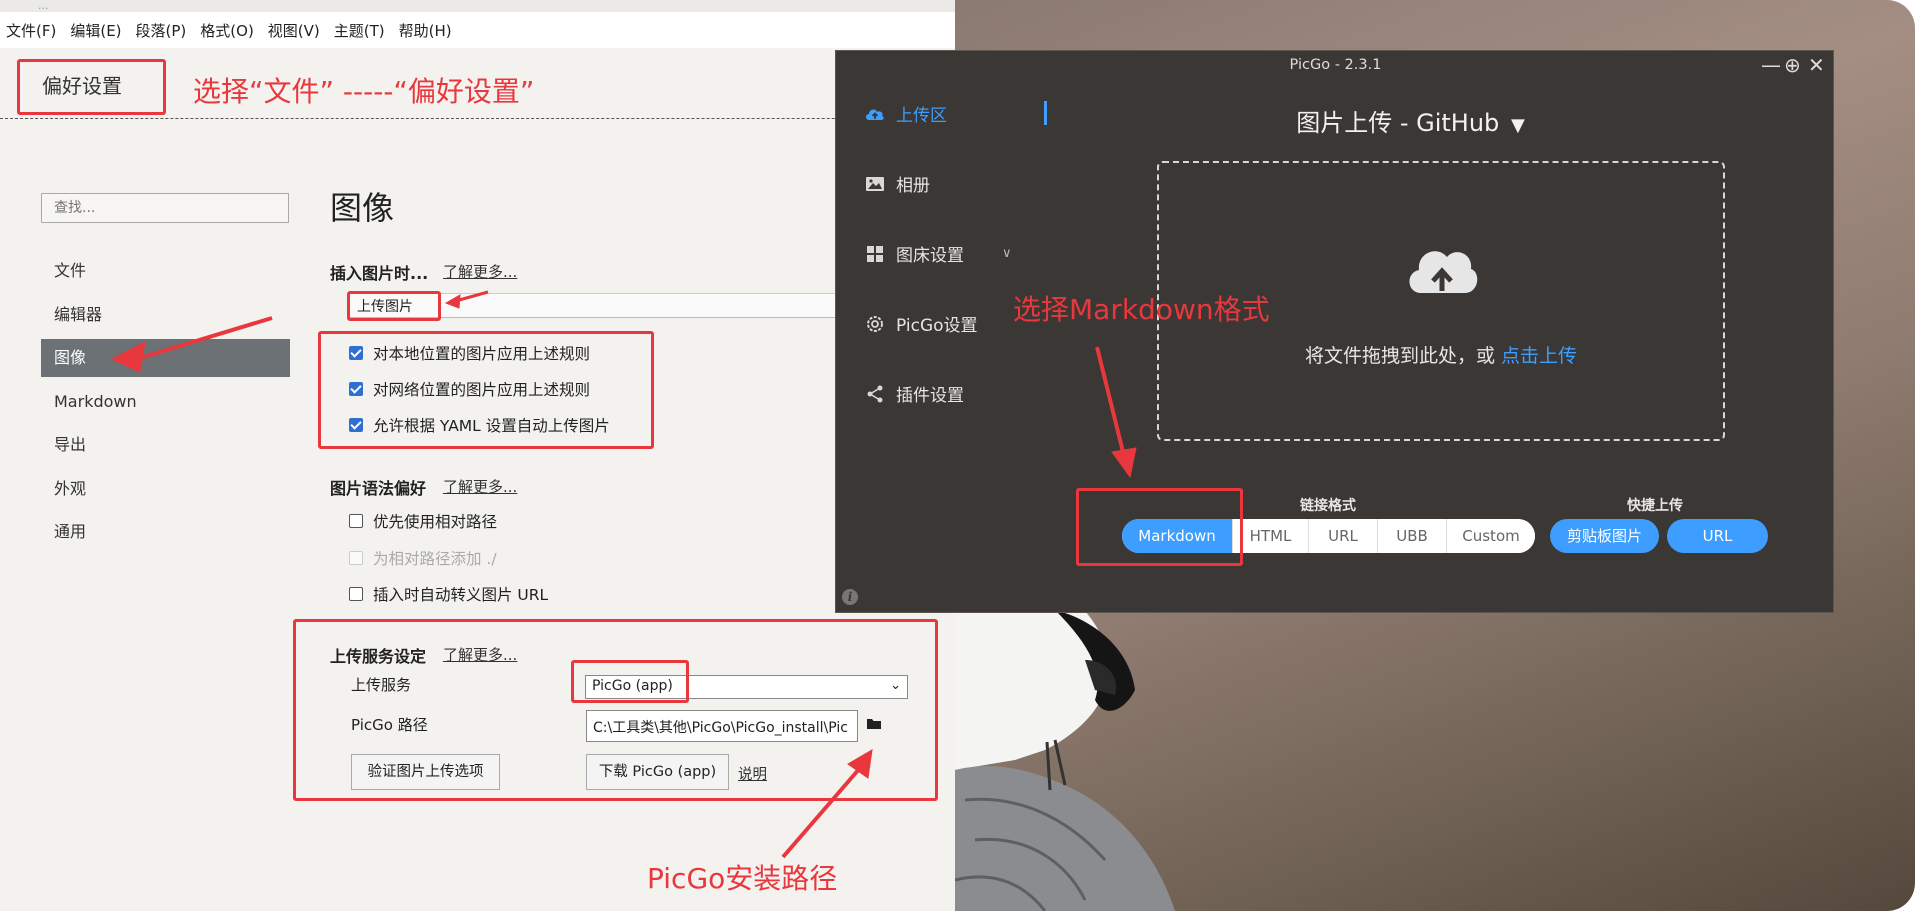 The image size is (1915, 911). Describe the element at coordinates (930, 396) in the screenshot. I see `nav-label: 插件设置` at that location.